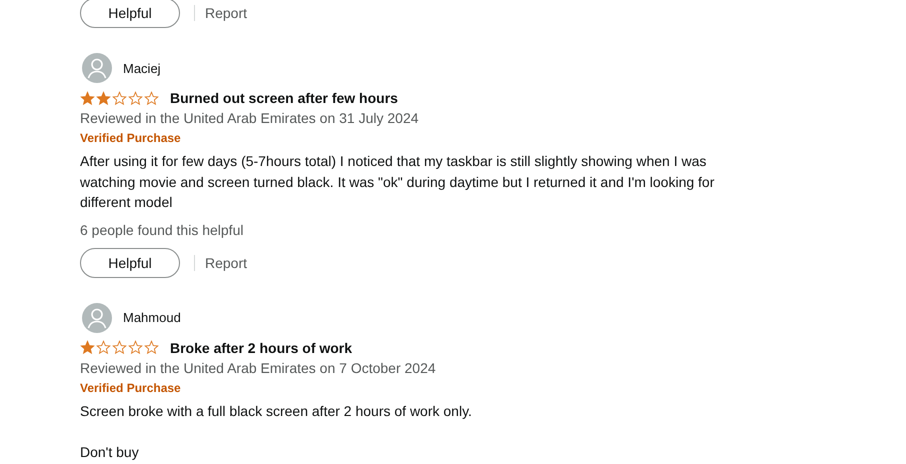 This screenshot has width=906, height=464. I want to click on review-date: Reviewed in the United Arab Emirates on 7 October 2024, so click(258, 368).